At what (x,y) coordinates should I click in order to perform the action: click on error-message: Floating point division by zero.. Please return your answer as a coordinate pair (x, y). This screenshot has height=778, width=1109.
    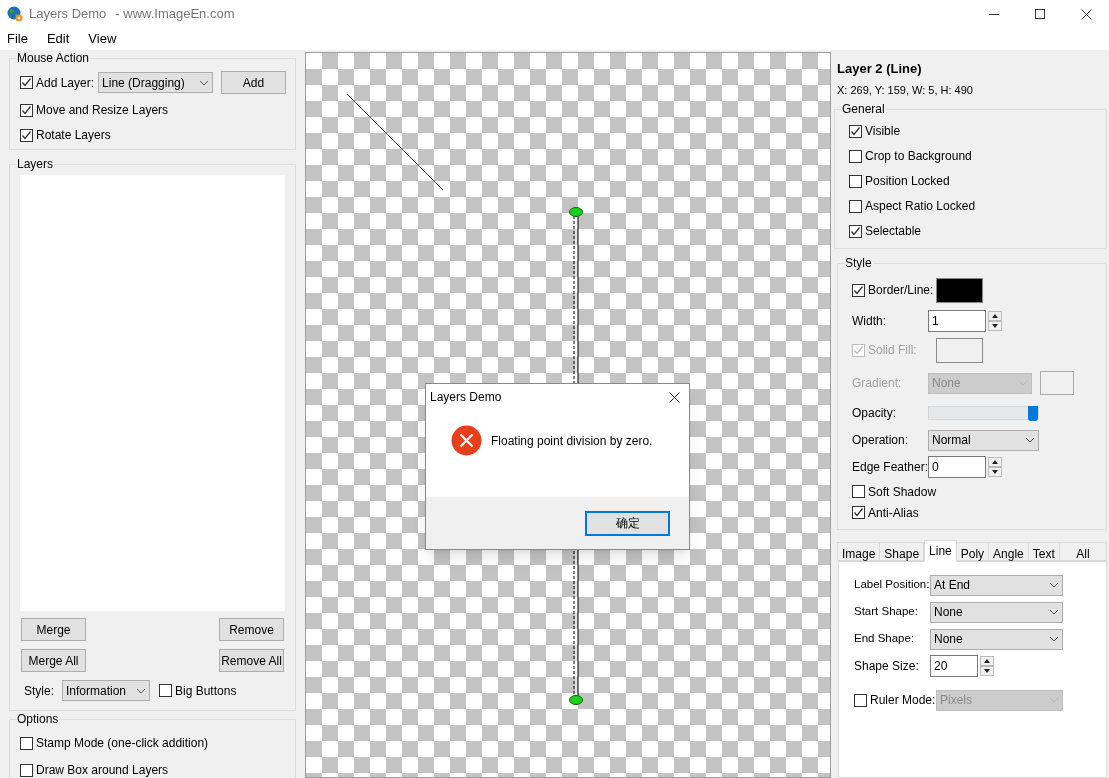
    Looking at the image, I should click on (572, 441).